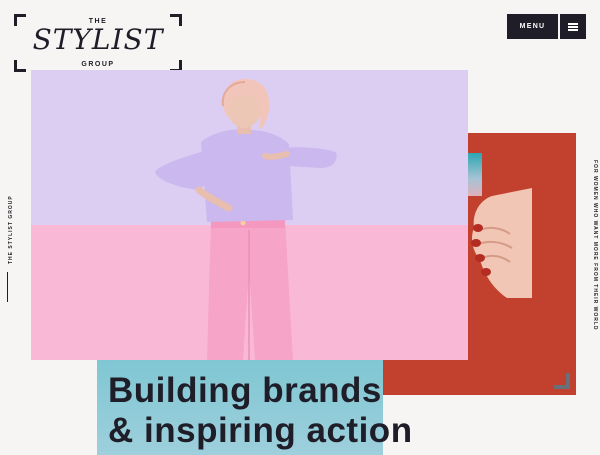  I want to click on headline-line-2: & inspiring action, so click(260, 430).